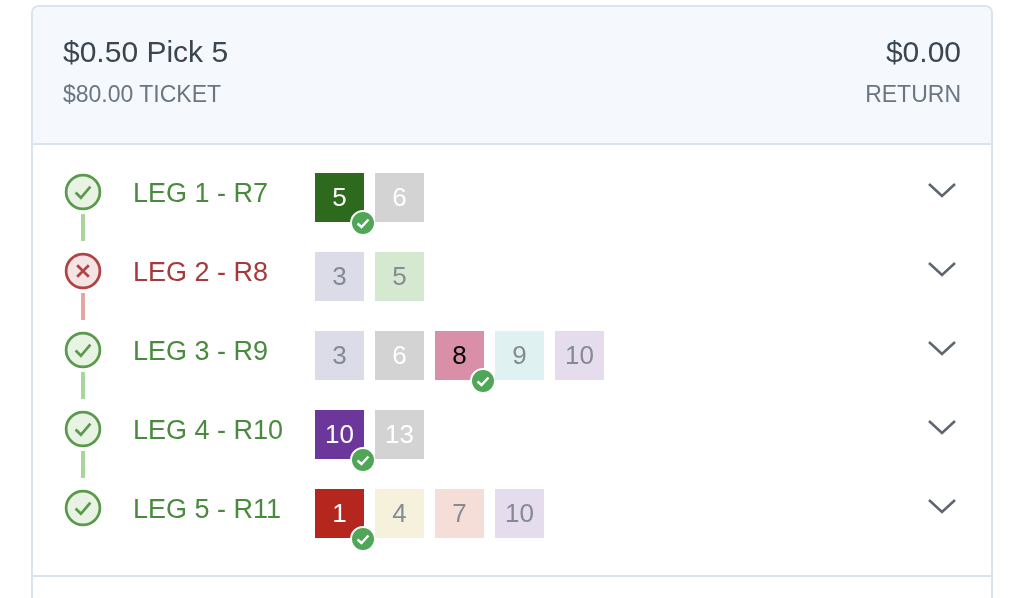 The image size is (1024, 598). Describe the element at coordinates (209, 430) in the screenshot. I see `leg-label: LEG 4 - R10` at that location.